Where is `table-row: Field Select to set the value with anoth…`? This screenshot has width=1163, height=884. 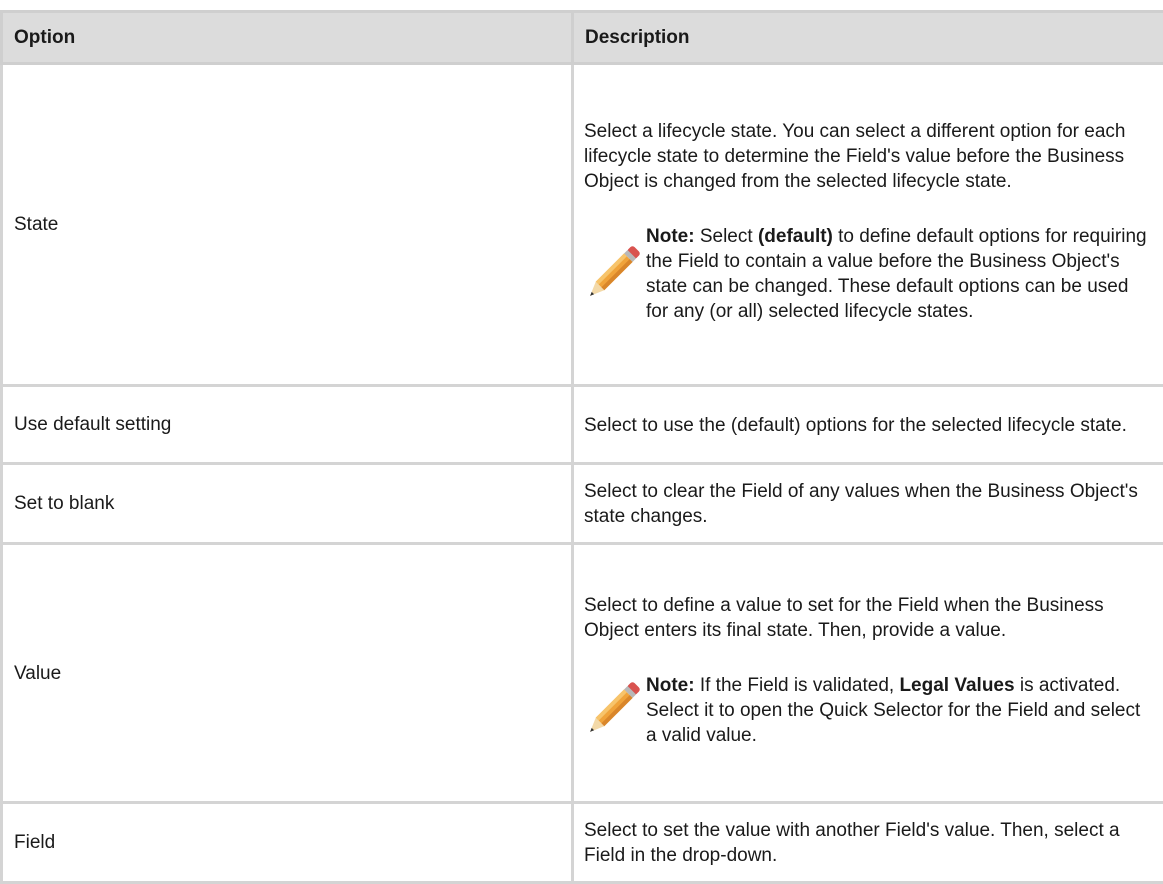 table-row: Field Select to set the value with anoth… is located at coordinates (582, 843).